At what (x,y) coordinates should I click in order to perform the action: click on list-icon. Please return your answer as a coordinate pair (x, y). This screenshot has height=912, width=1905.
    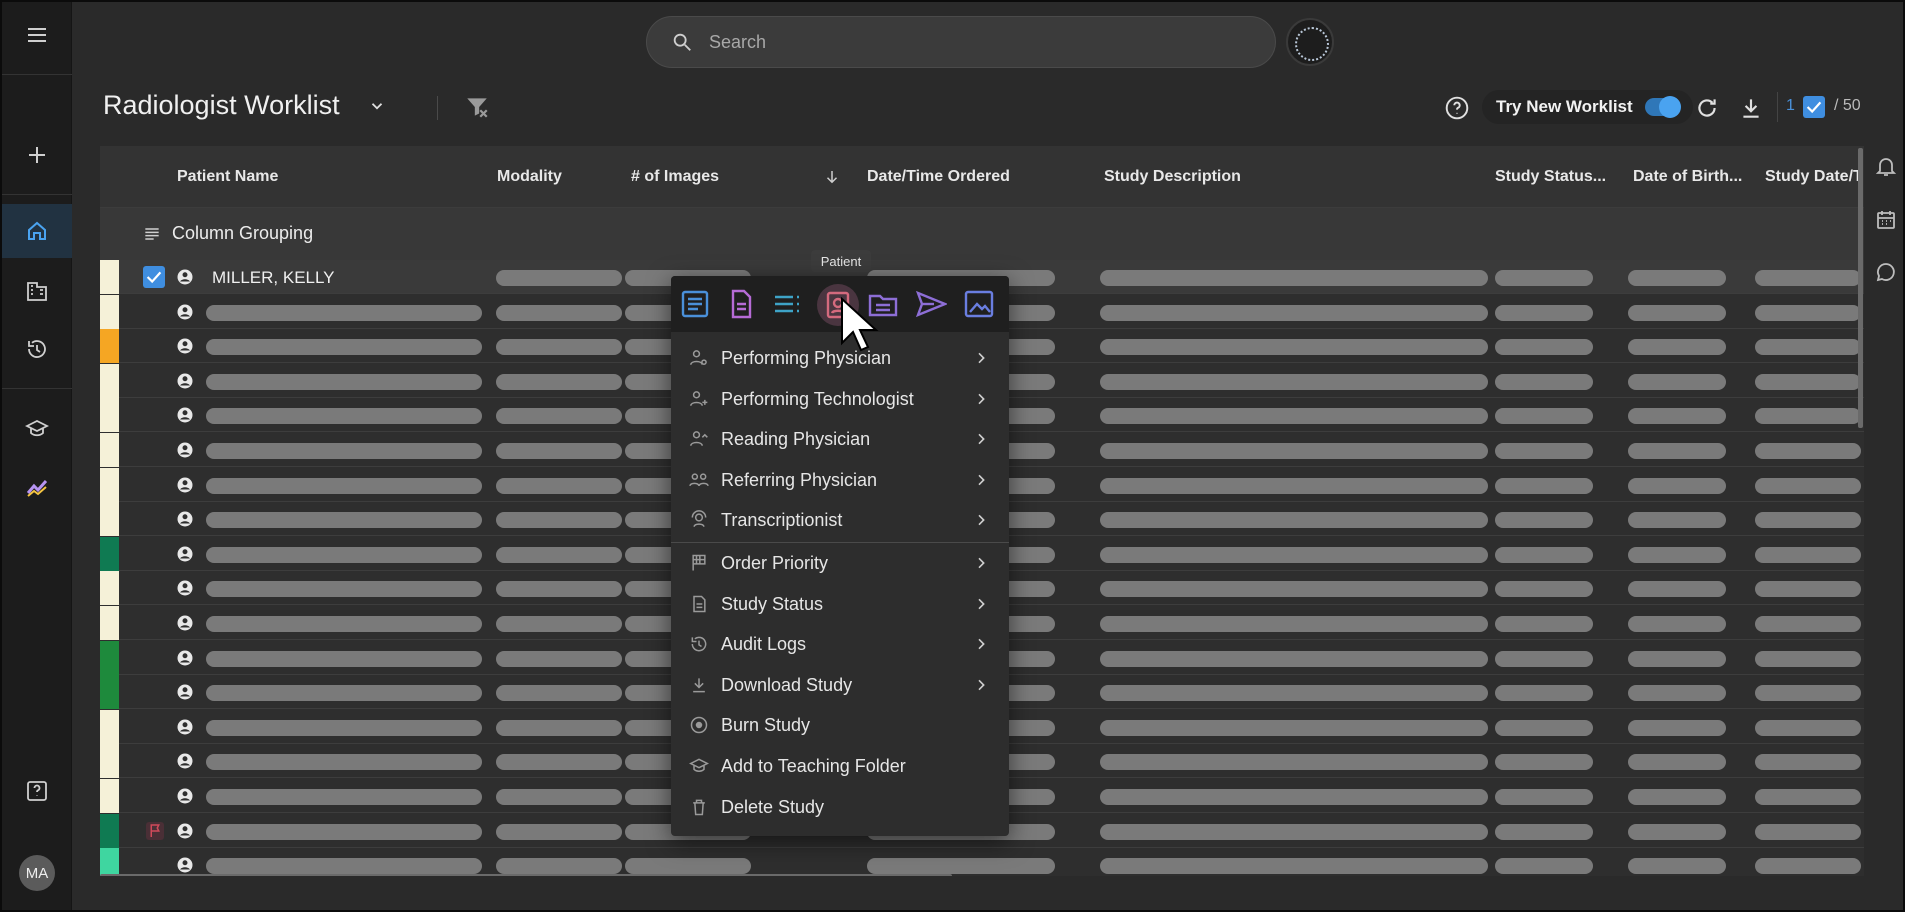
    Looking at the image, I should click on (152, 234).